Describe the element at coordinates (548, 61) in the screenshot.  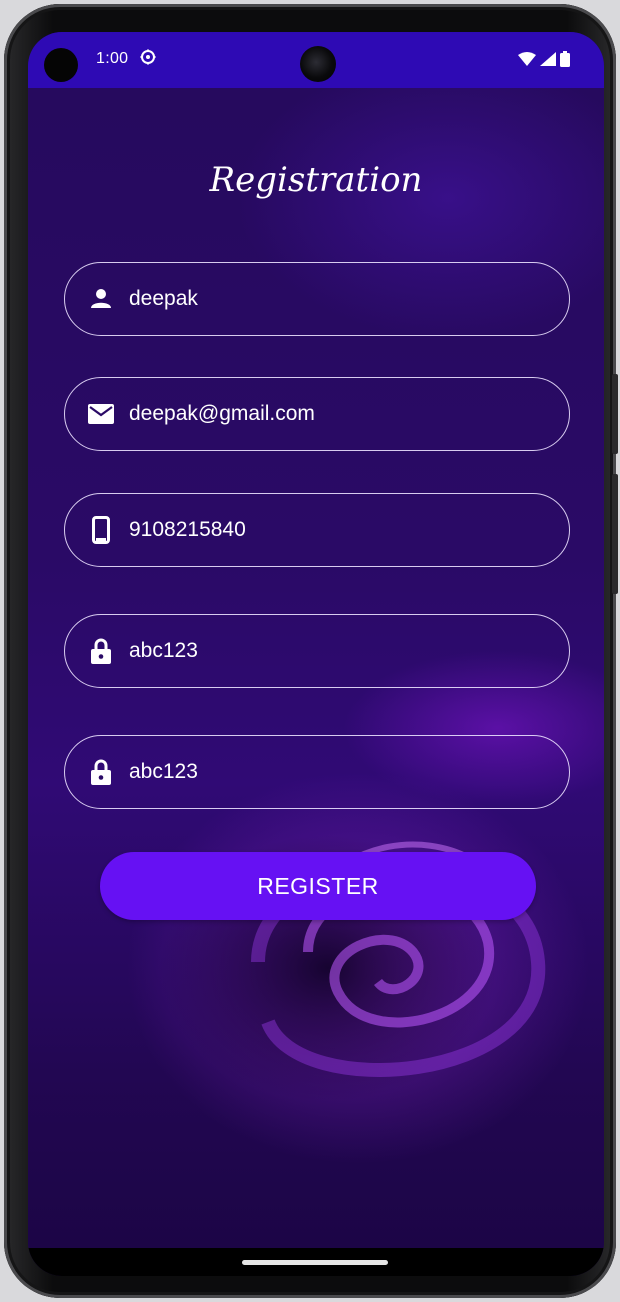
I see `cellular-signal-icon` at that location.